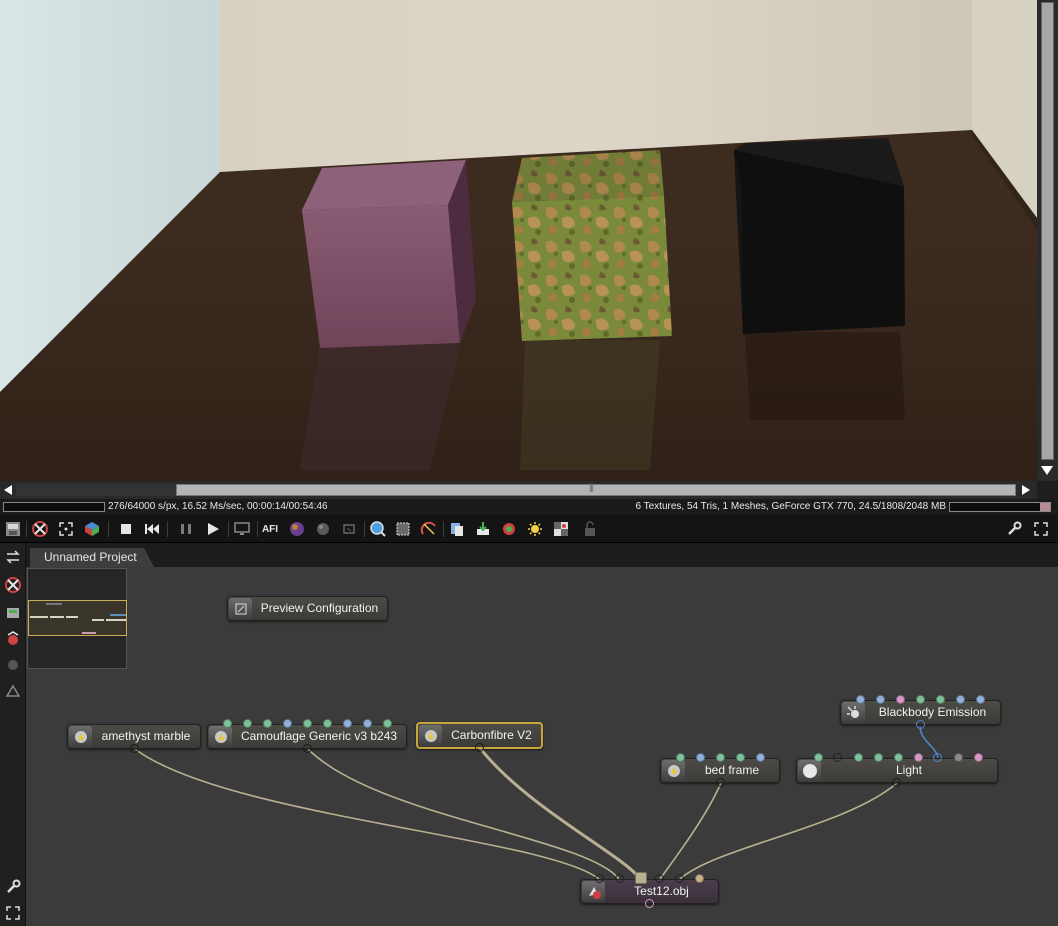  What do you see at coordinates (297, 529) in the screenshot?
I see `color-sphere-icon` at bounding box center [297, 529].